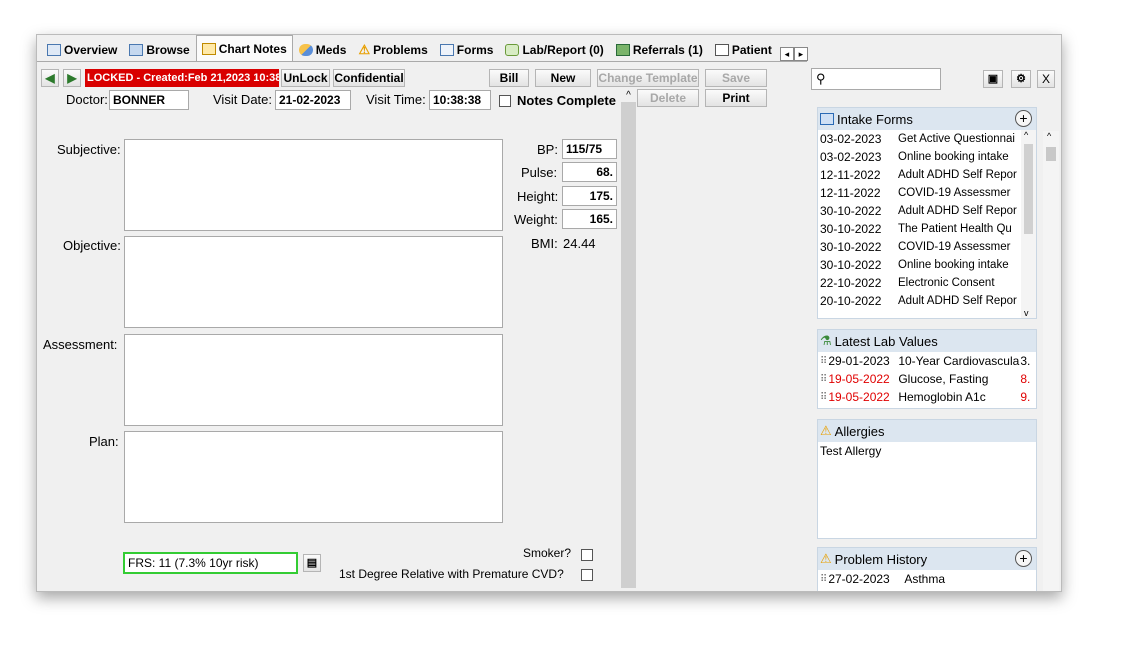 This screenshot has height=656, width=1128. Describe the element at coordinates (927, 451) in the screenshot. I see `allergy-row: Test Allergy` at that location.